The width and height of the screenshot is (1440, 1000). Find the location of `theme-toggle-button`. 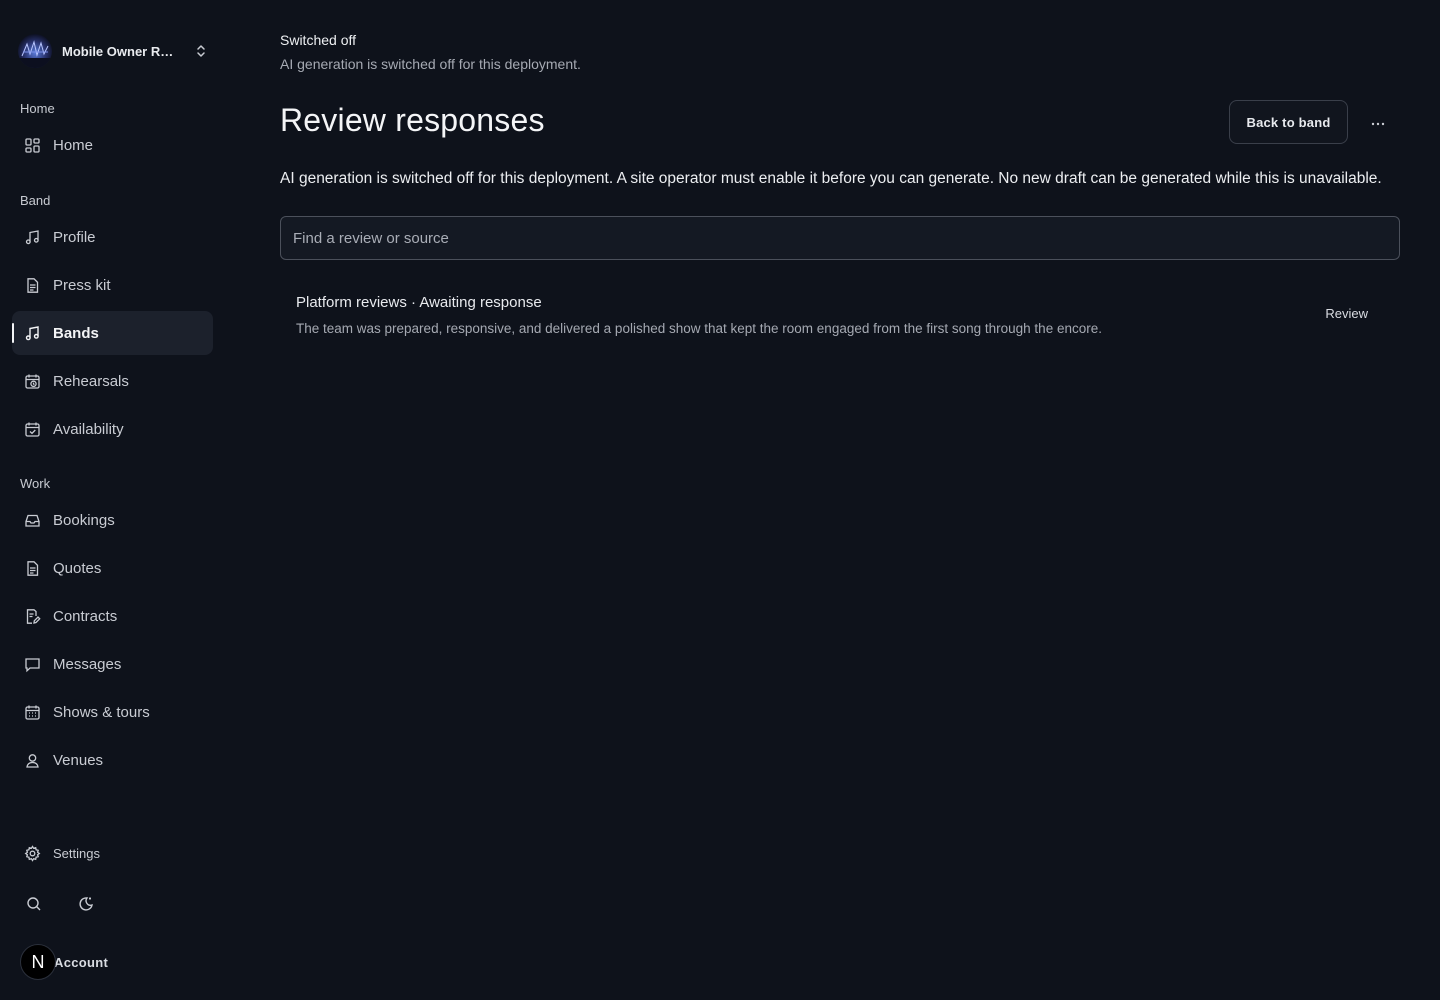

theme-toggle-button is located at coordinates (86, 906).